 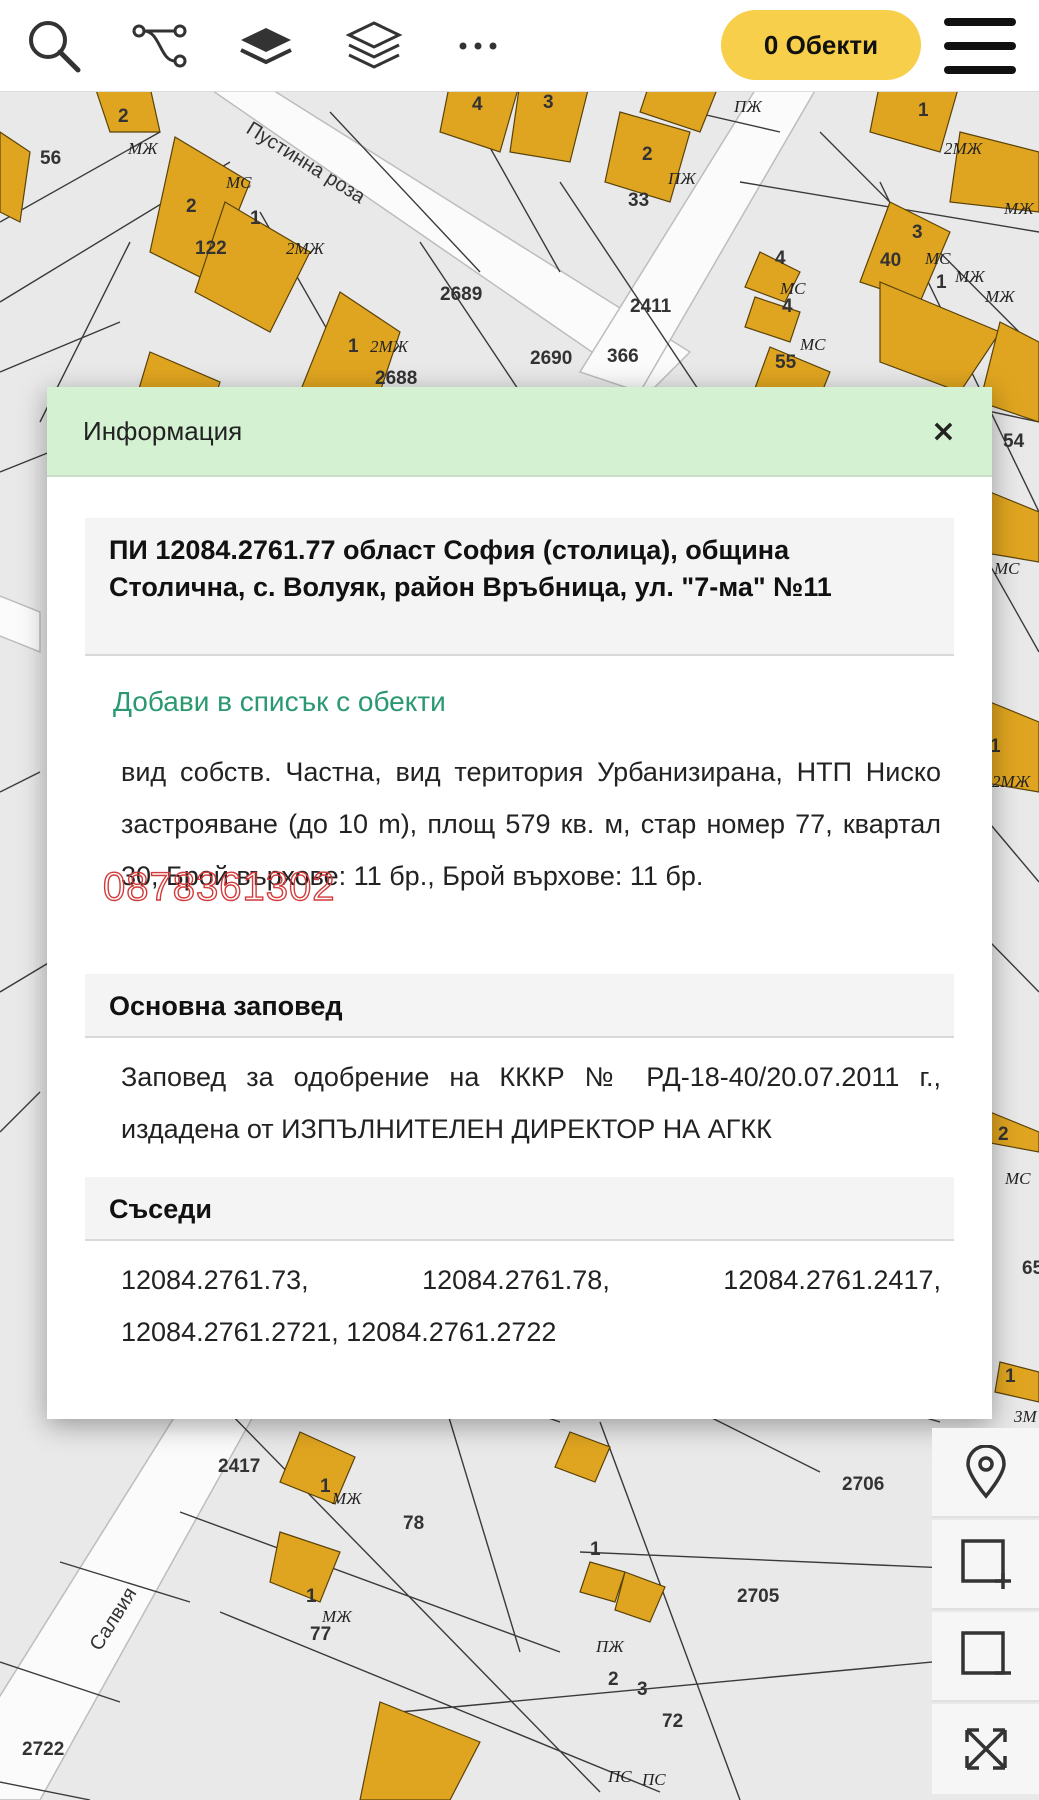 What do you see at coordinates (211, 248) in the screenshot?
I see `svg-text: 122` at bounding box center [211, 248].